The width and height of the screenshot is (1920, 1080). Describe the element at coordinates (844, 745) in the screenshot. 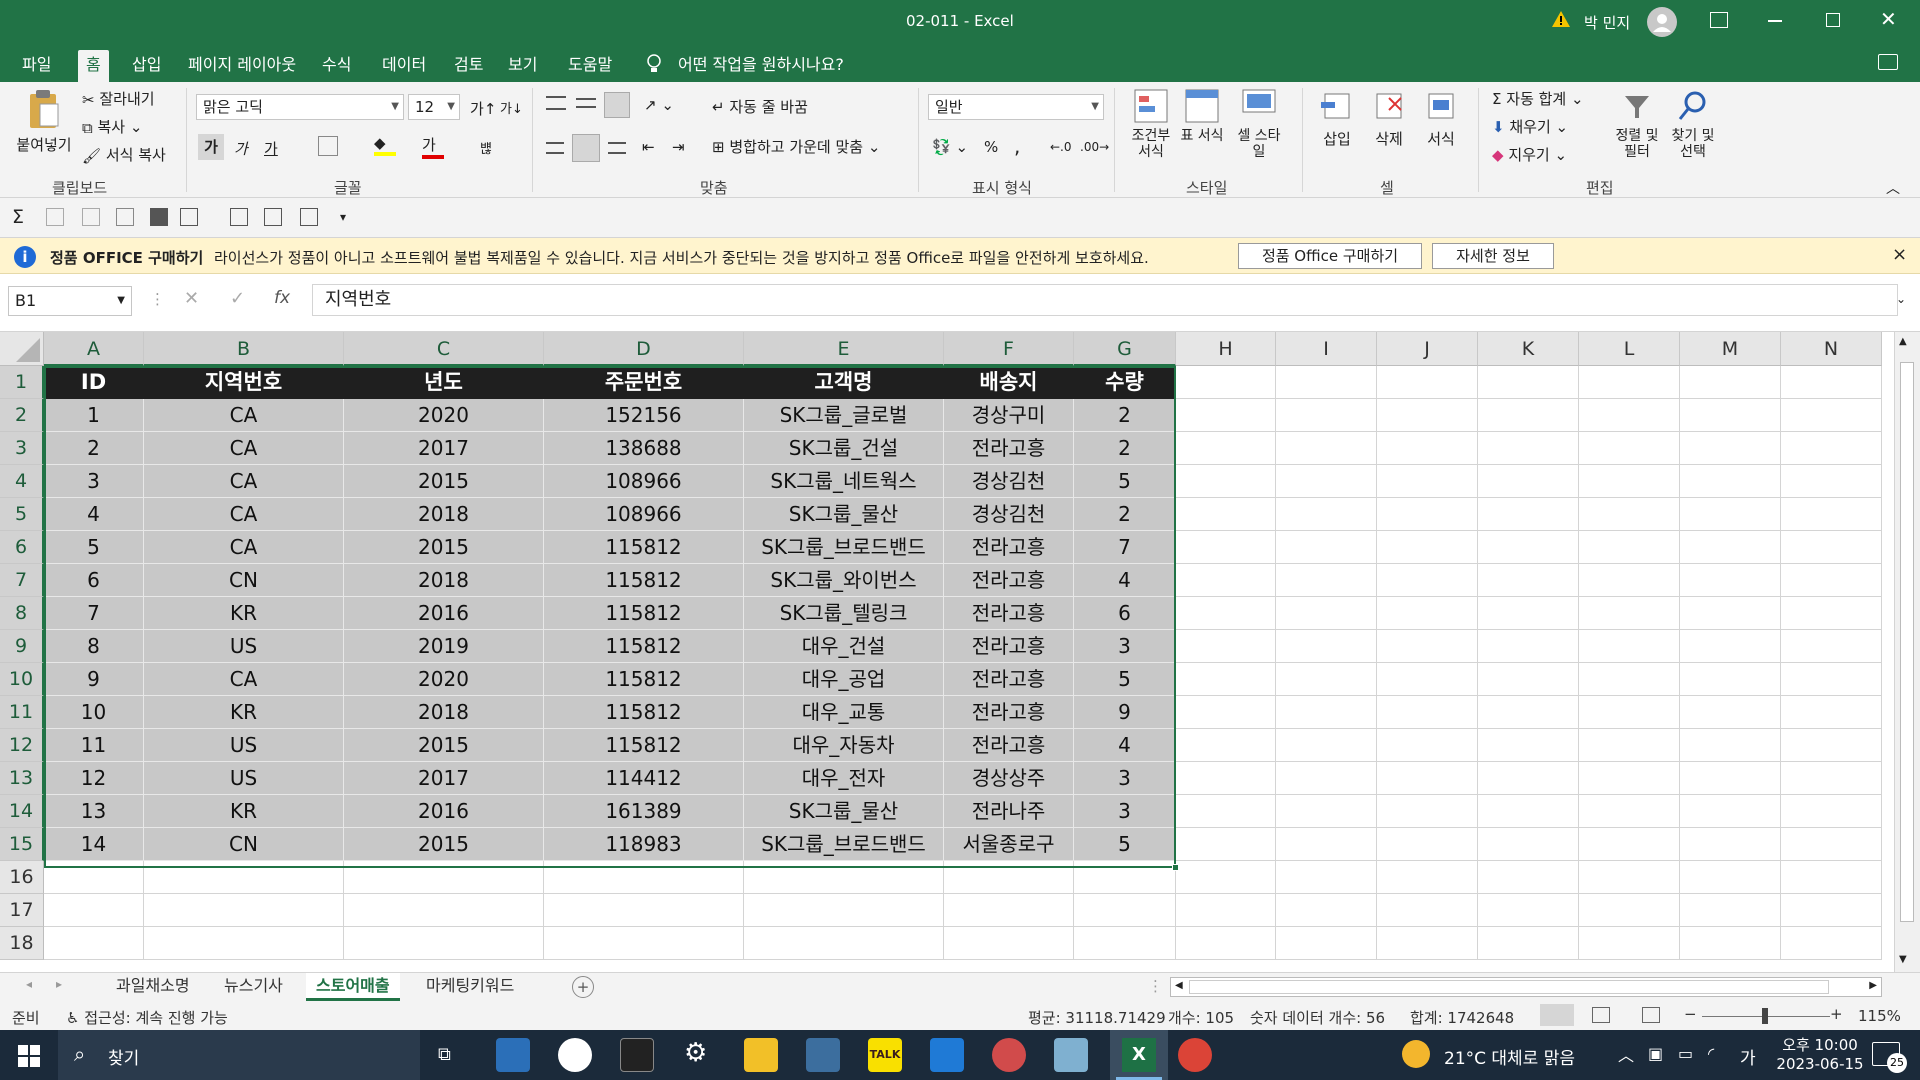

I see `cell: 대우_자동차` at that location.